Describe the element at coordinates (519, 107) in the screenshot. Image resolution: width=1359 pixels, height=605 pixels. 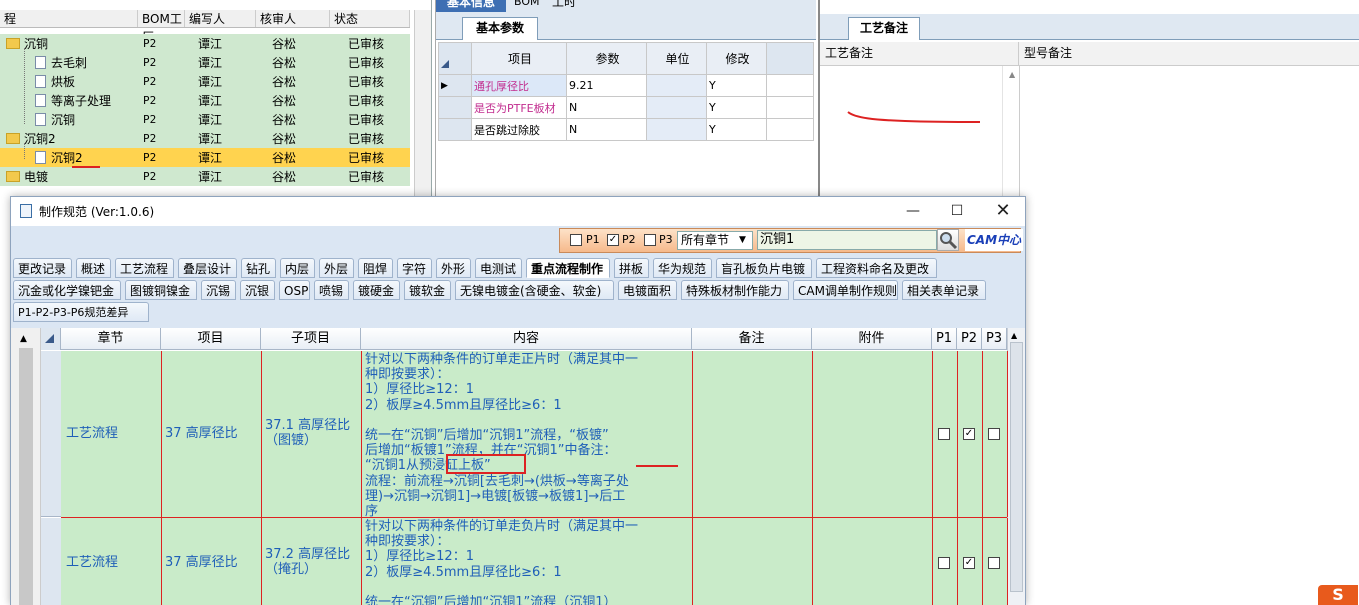
I see `grid-cell-item: 是否为PTFE板材` at that location.